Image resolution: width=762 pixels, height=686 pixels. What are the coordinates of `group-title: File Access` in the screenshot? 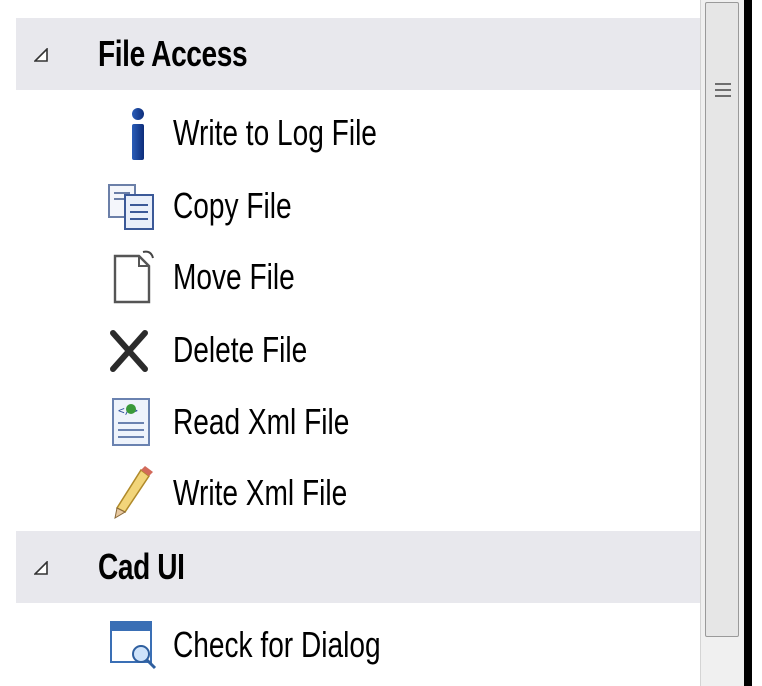 It's located at (173, 53).